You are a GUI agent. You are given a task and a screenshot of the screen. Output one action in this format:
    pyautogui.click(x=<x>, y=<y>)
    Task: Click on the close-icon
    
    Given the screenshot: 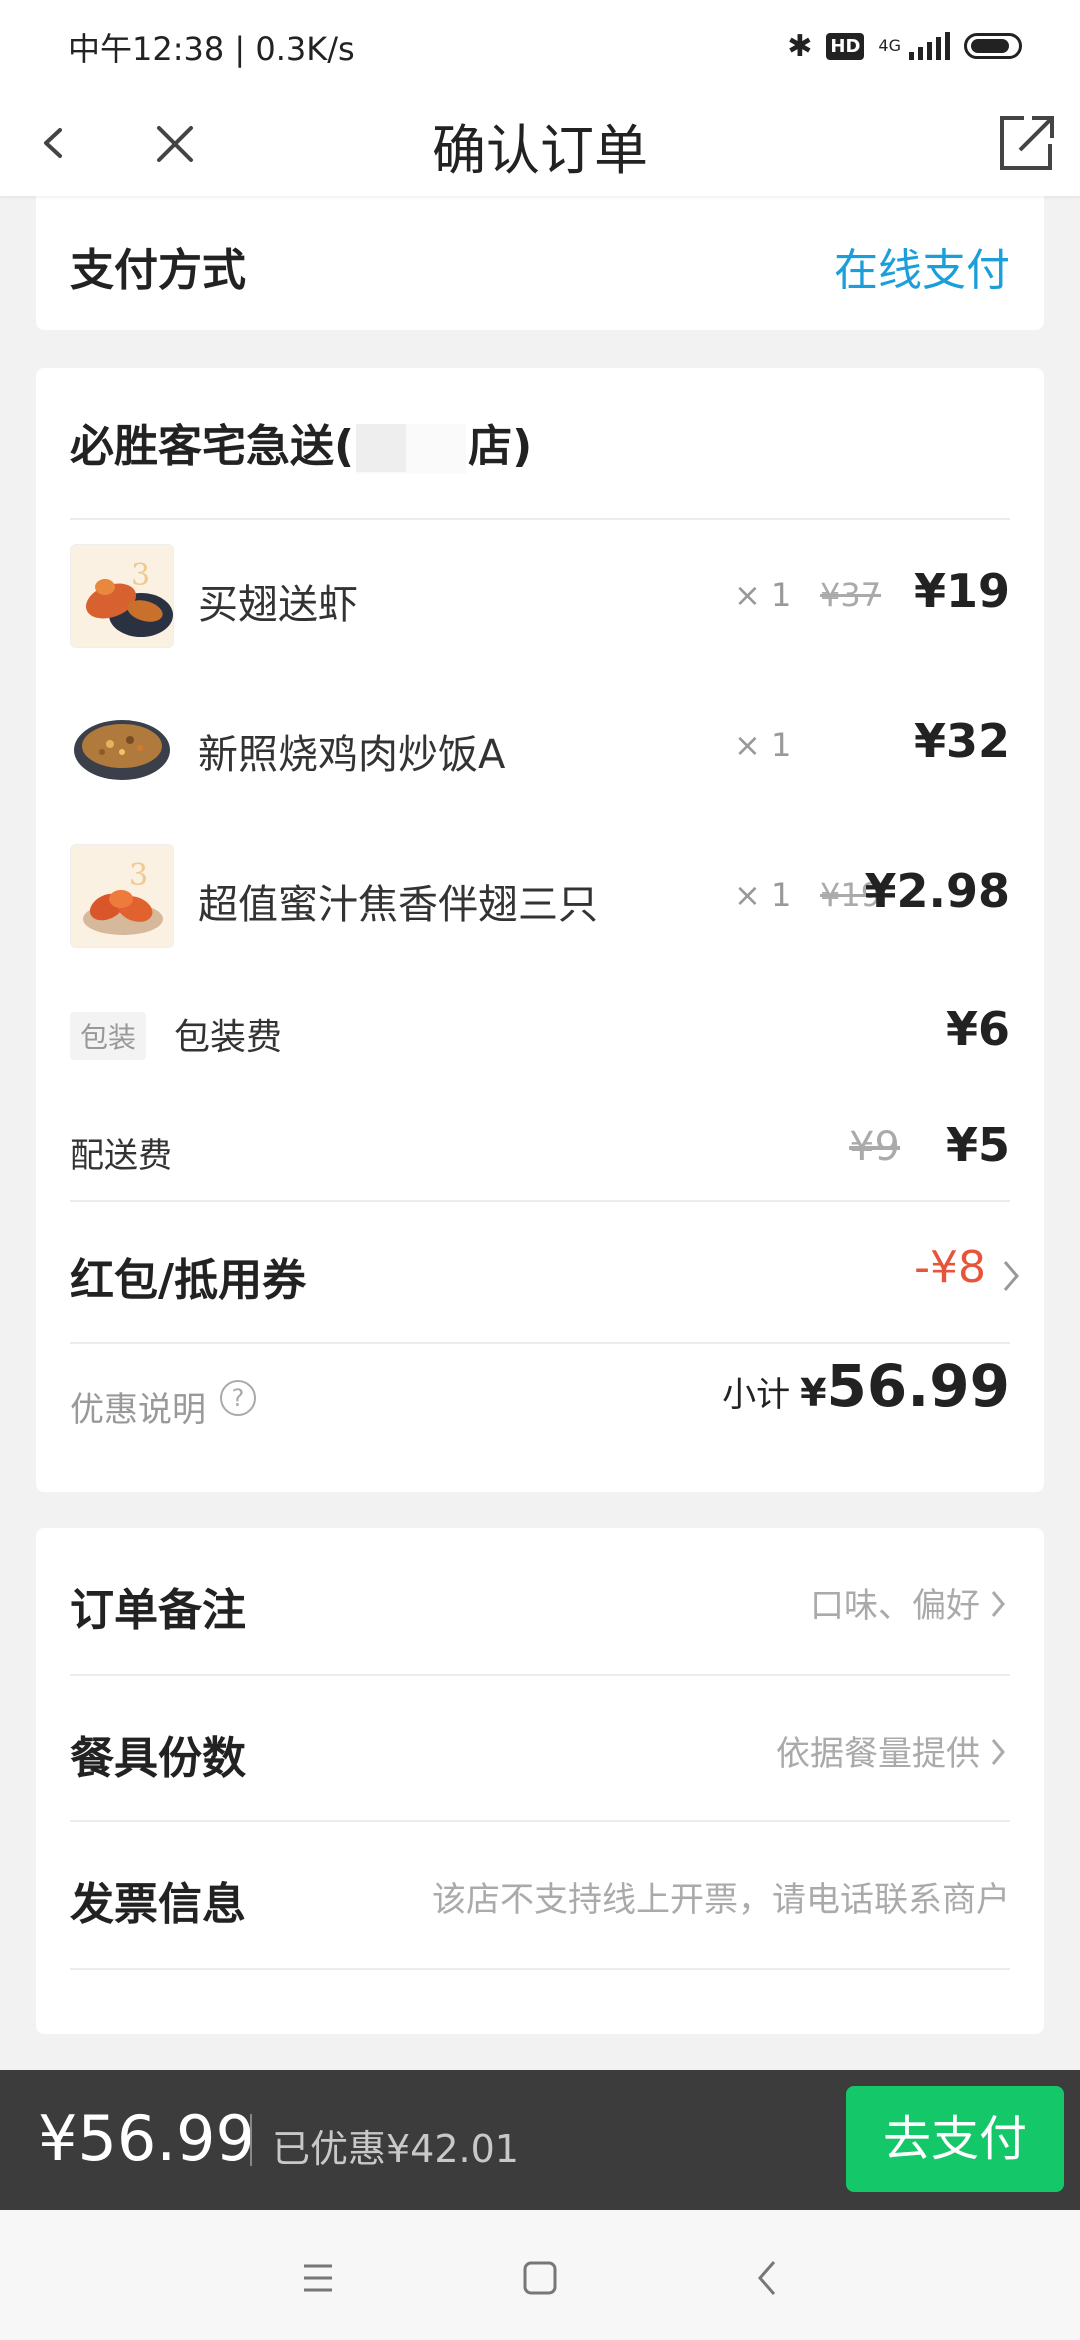 What is the action you would take?
    pyautogui.click(x=175, y=144)
    